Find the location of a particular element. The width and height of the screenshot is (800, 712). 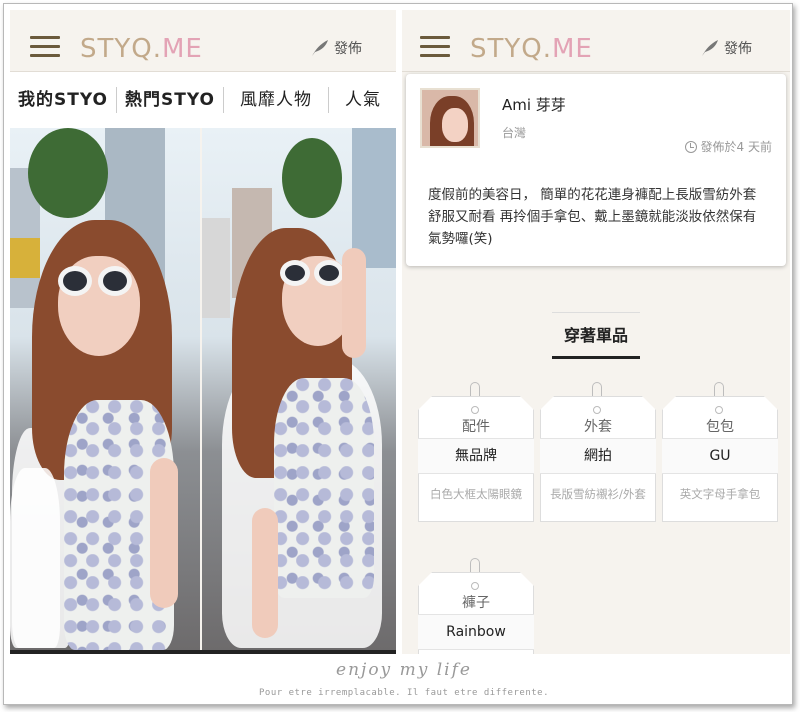

item-category: 包包 is located at coordinates (720, 427).